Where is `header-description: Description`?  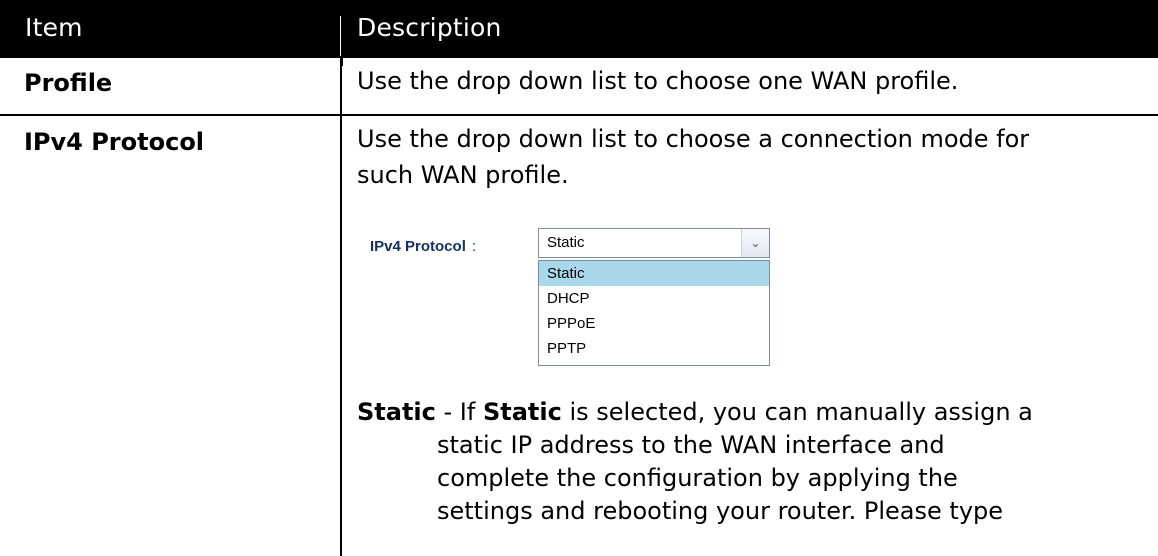 header-description: Description is located at coordinates (429, 27).